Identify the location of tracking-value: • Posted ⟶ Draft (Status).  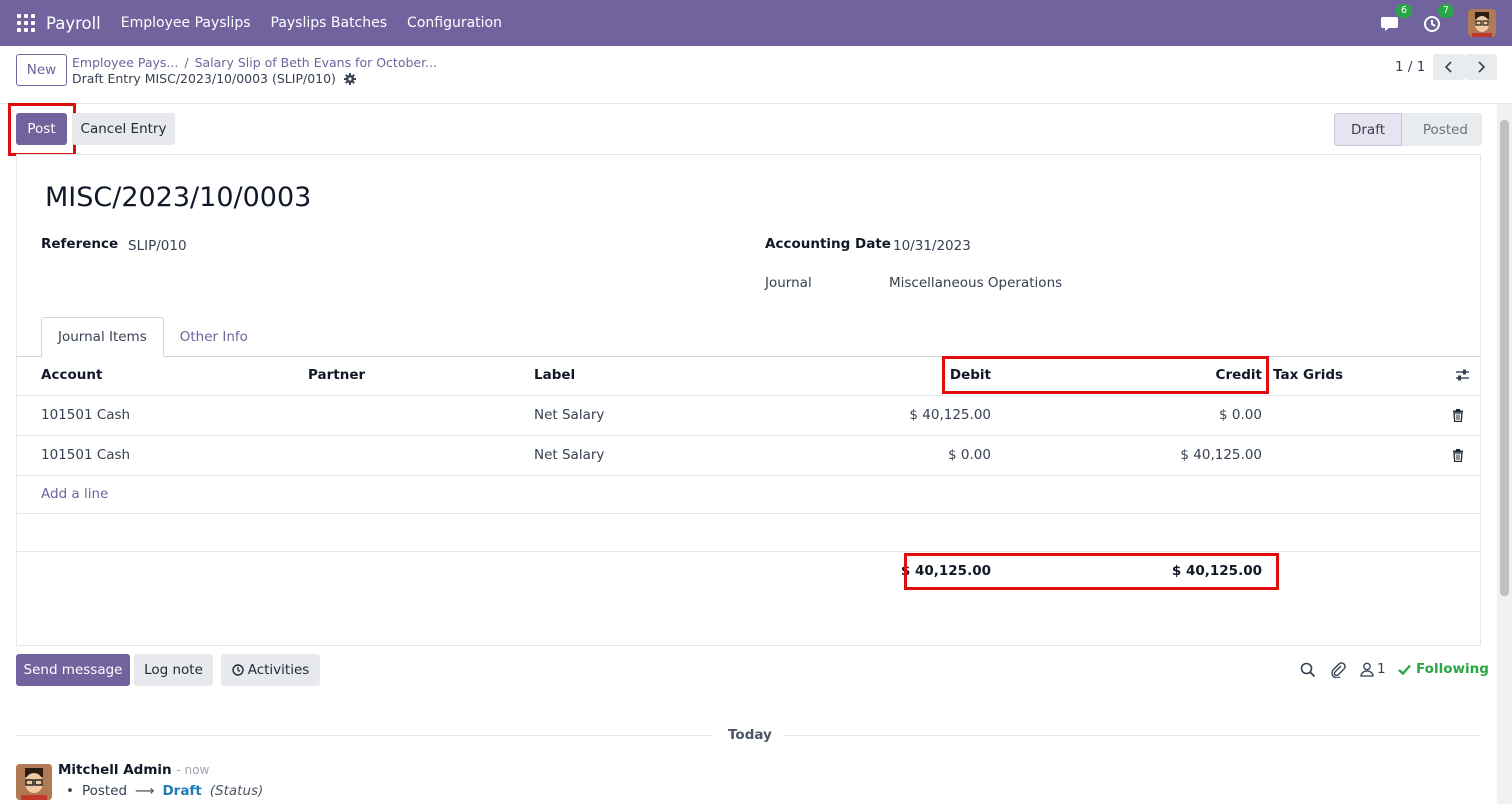
(164, 791).